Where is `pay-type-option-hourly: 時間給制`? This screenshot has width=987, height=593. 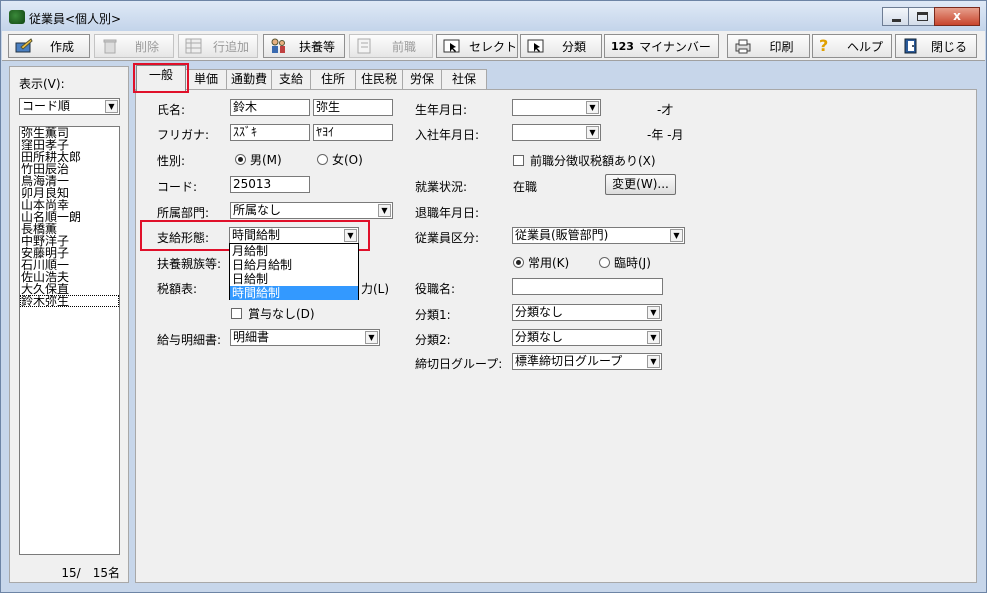 pay-type-option-hourly: 時間給制 is located at coordinates (294, 293).